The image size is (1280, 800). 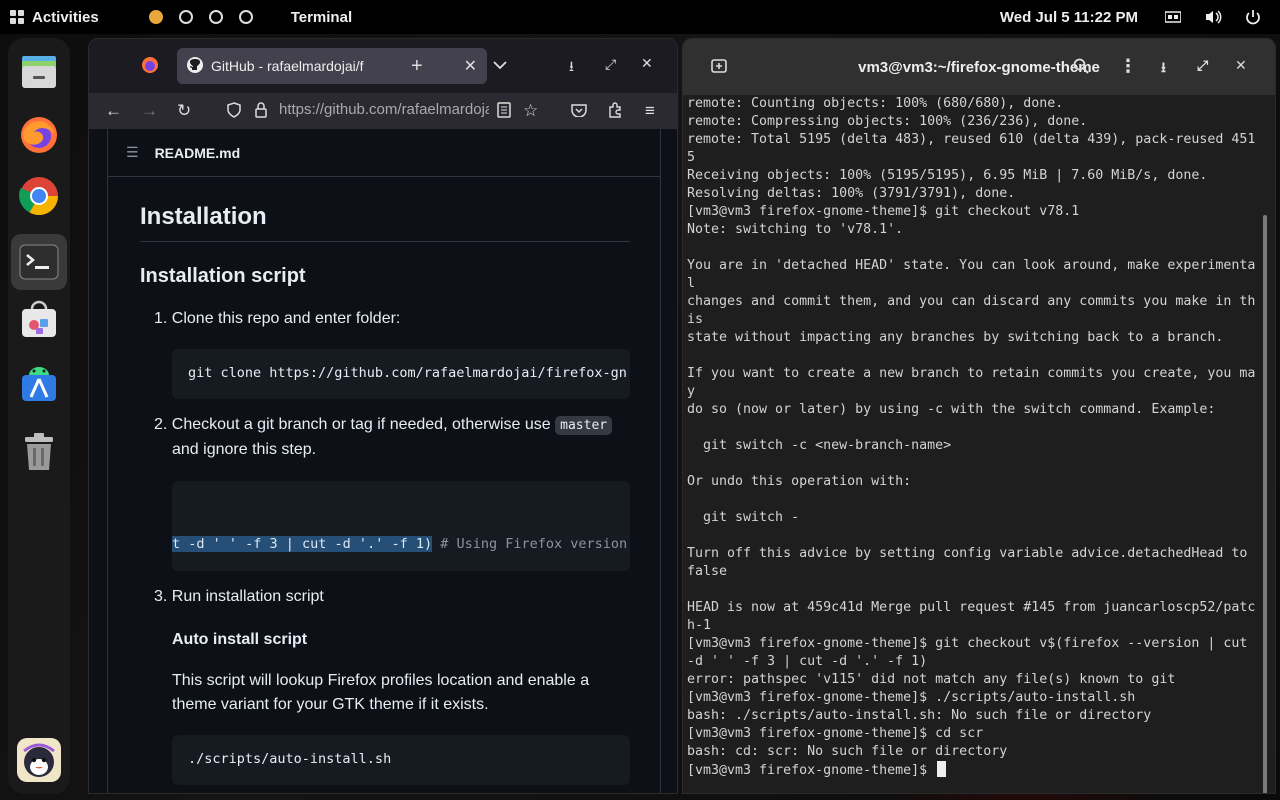 I want to click on app-grid-icon, so click(x=39, y=760).